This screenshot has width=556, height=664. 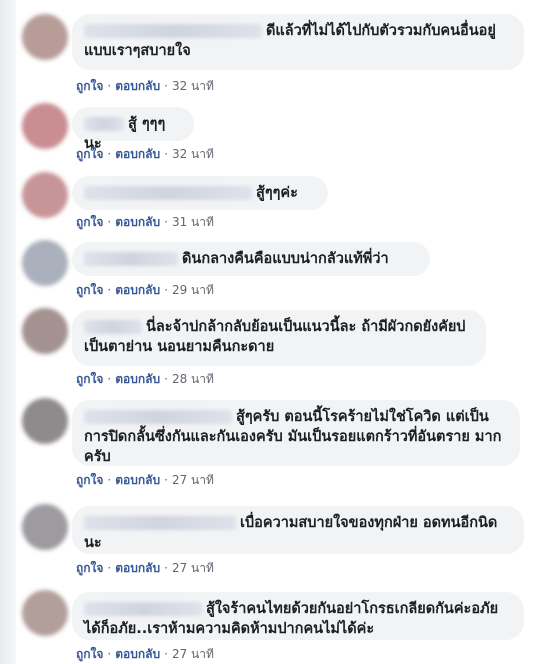 I want to click on left-edge-strip, so click(x=8, y=332).